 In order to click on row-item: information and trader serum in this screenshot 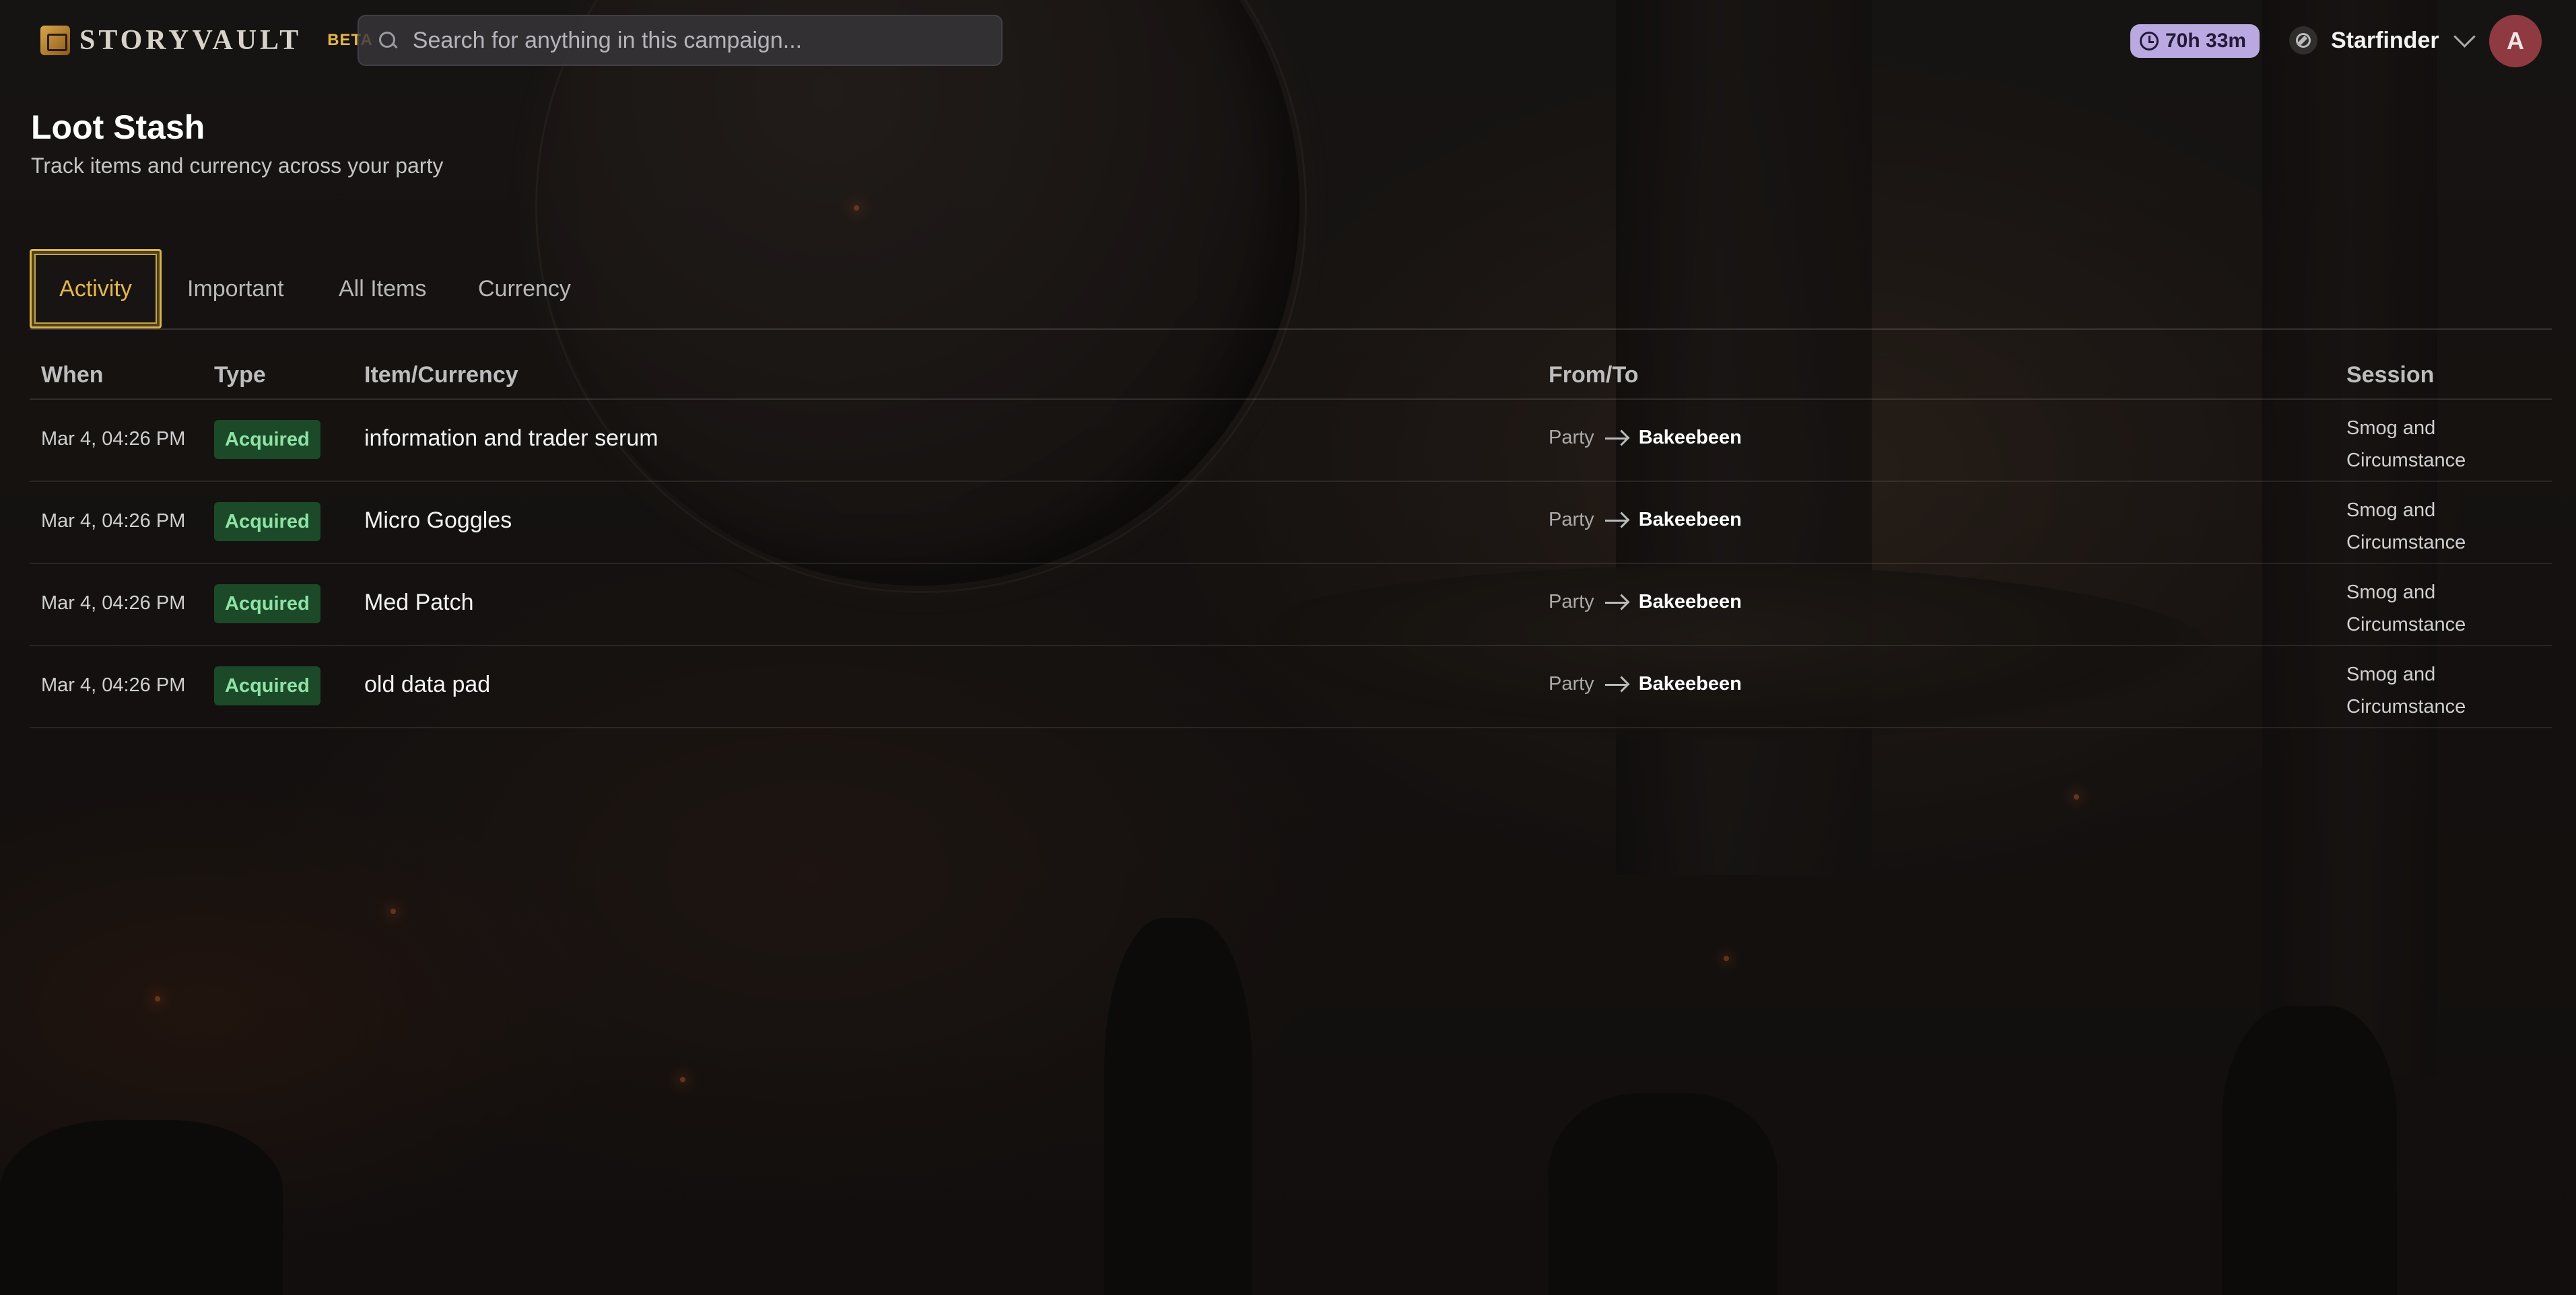, I will do `click(511, 438)`.